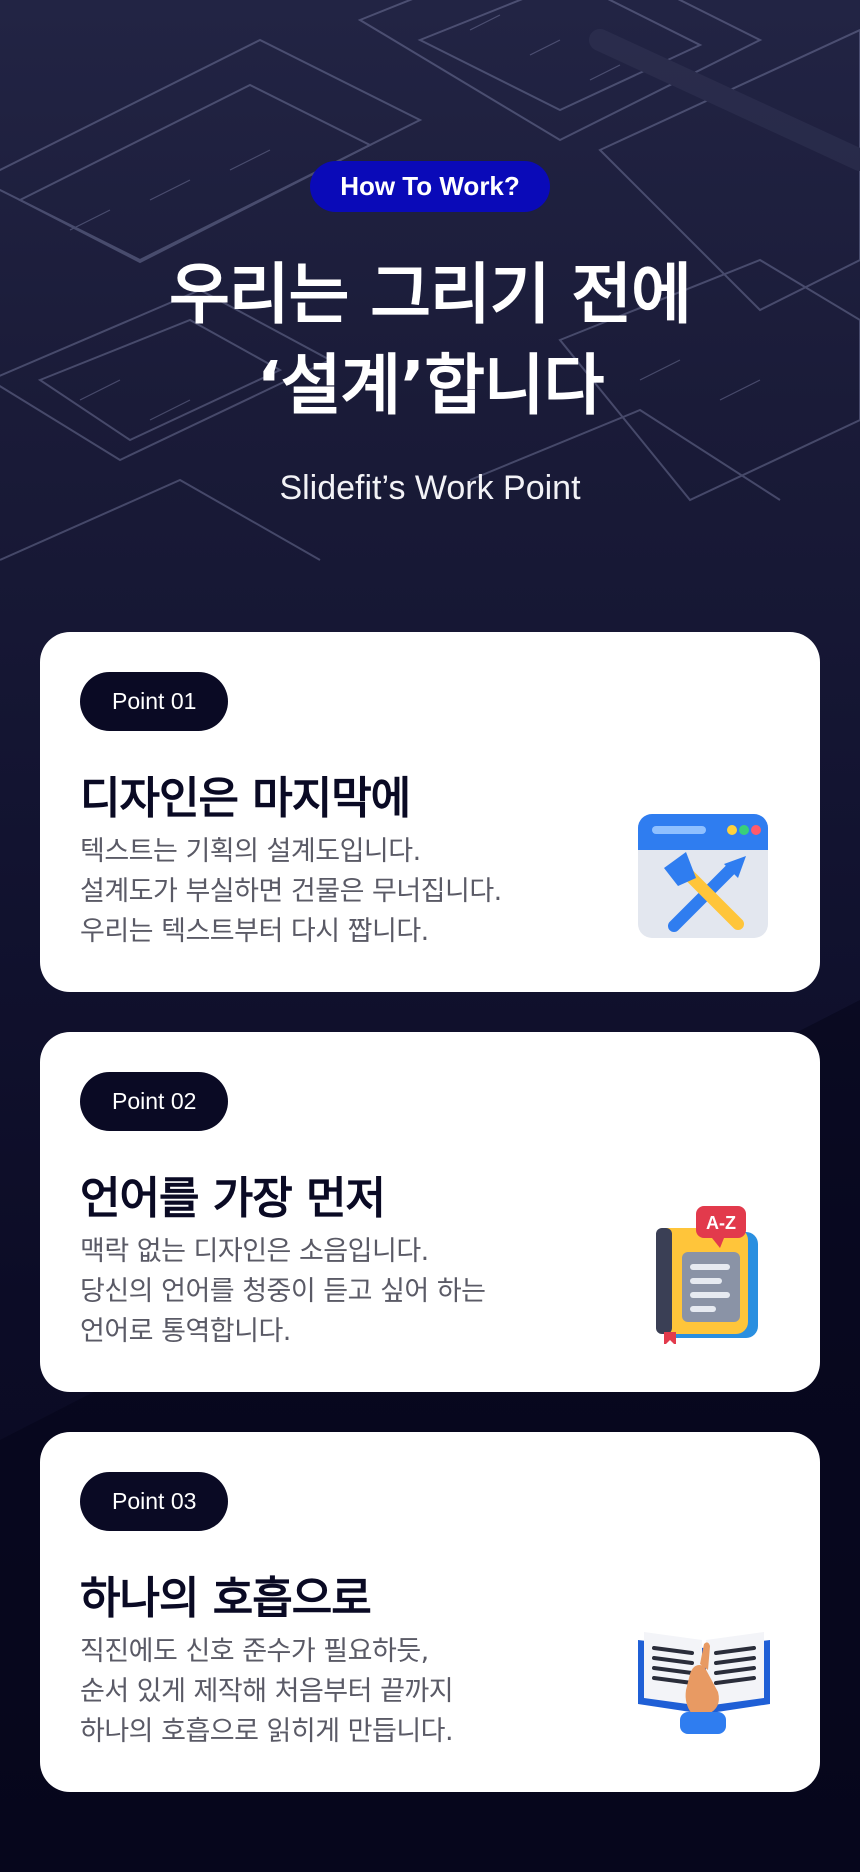 The height and width of the screenshot is (1872, 860). I want to click on description-line: 순서 있게 제작해 처음부터 끝까지, so click(267, 1691).